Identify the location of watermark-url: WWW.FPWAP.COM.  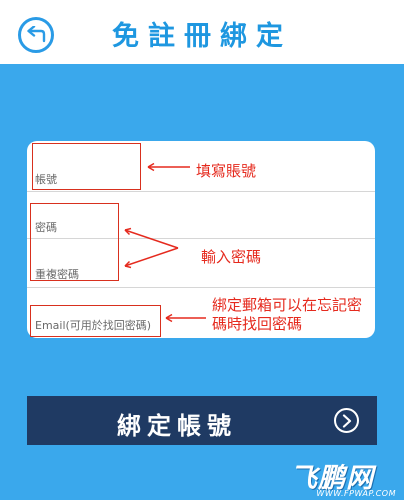
(356, 493).